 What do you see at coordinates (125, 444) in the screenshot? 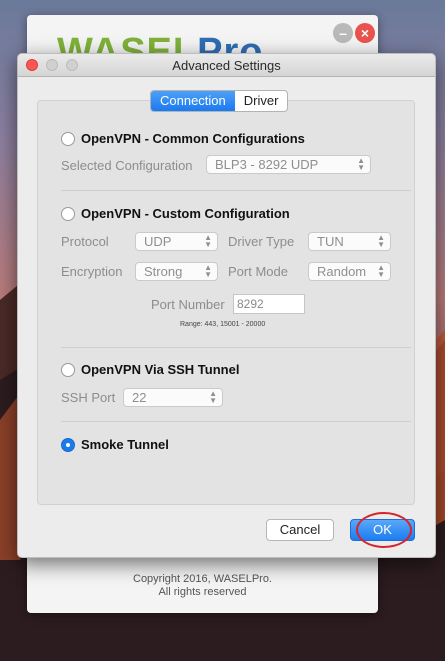
I see `smoke-tunnel-label: Smoke Tunnel` at bounding box center [125, 444].